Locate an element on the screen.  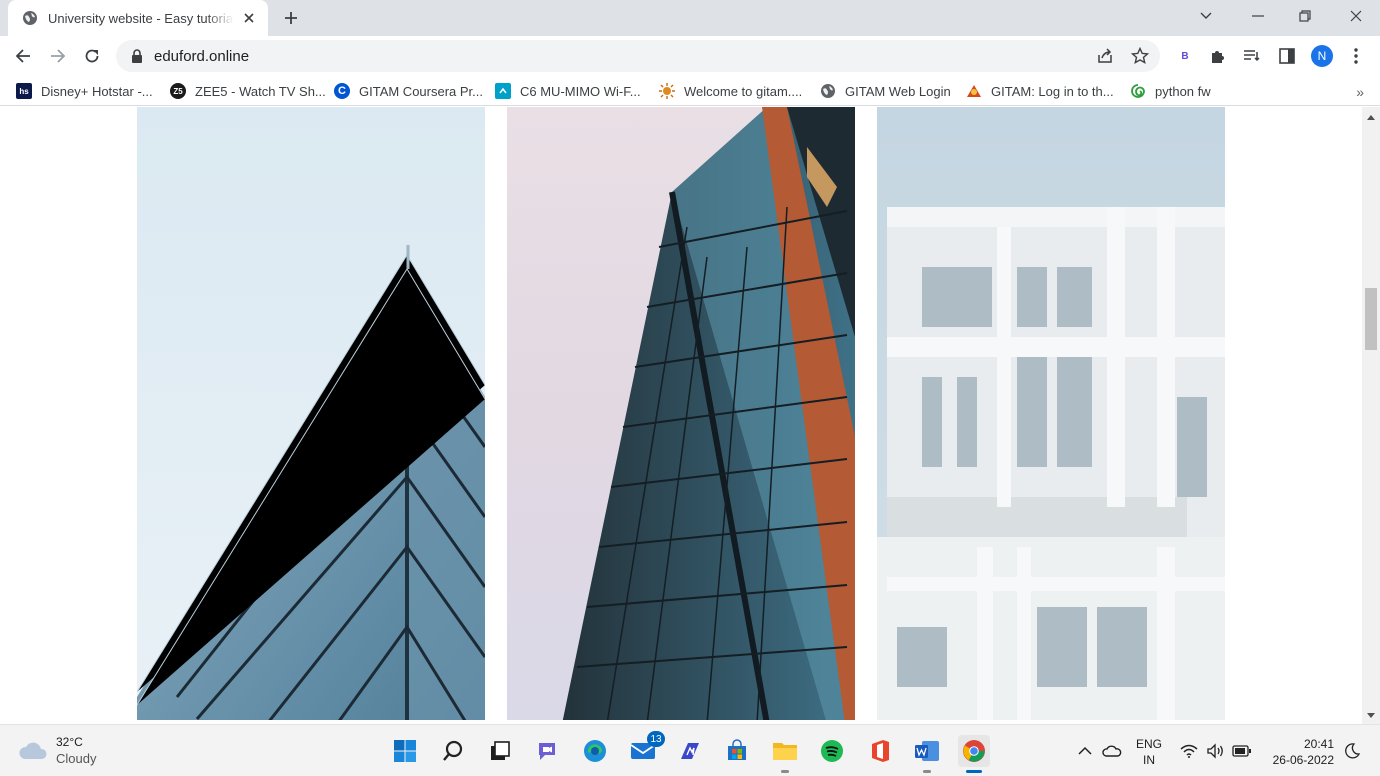
start-button is located at coordinates (405, 751).